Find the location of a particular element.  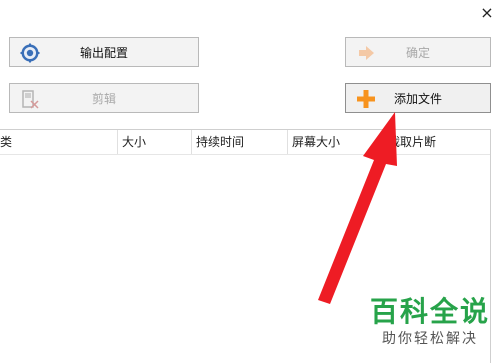

ok-button: 确定 is located at coordinates (418, 52).